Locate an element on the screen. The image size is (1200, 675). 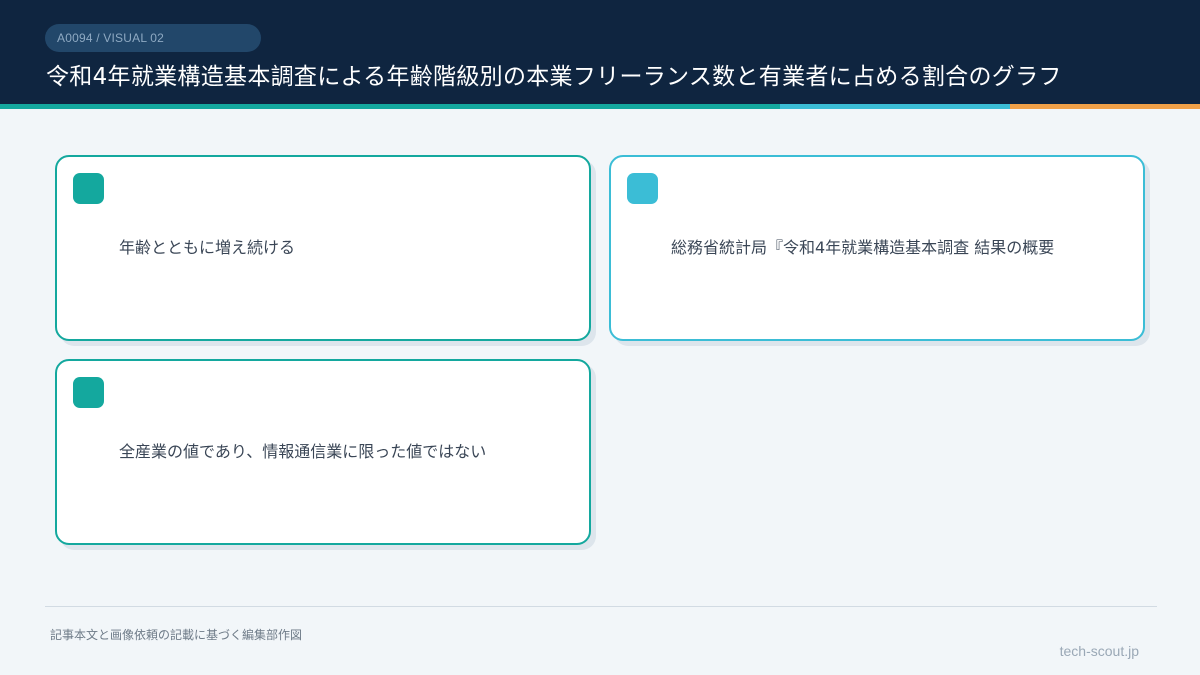
accent-bar-teal is located at coordinates (390, 106).